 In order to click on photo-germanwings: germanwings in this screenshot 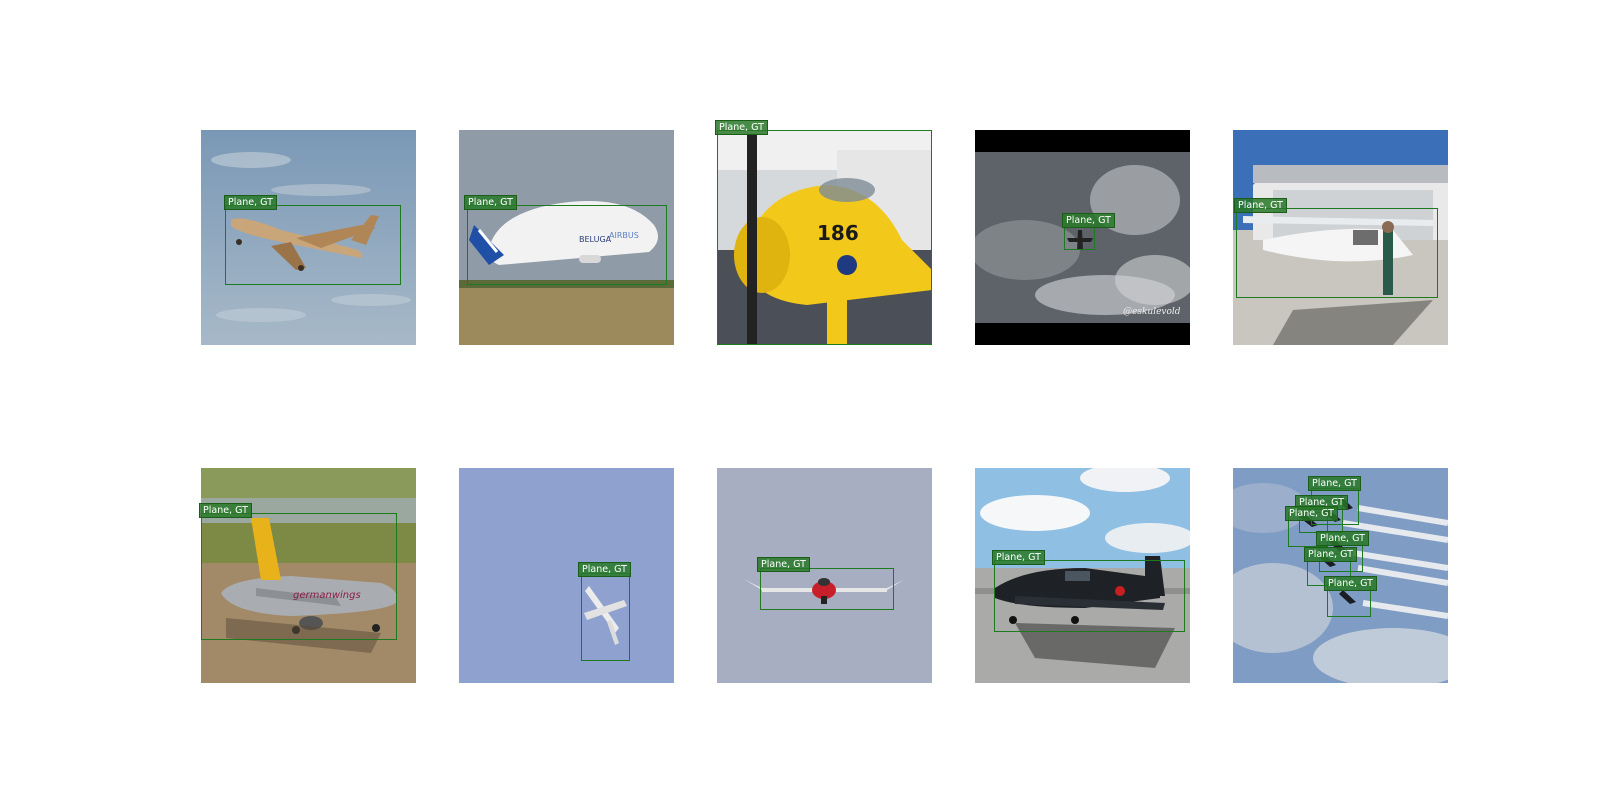, I will do `click(308, 575)`.